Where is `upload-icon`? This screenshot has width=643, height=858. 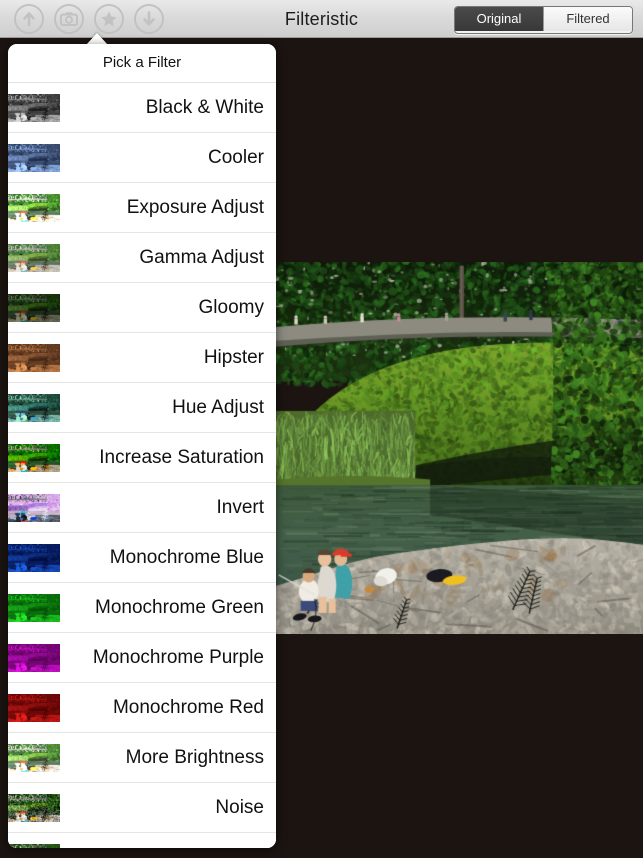
upload-icon is located at coordinates (29, 19).